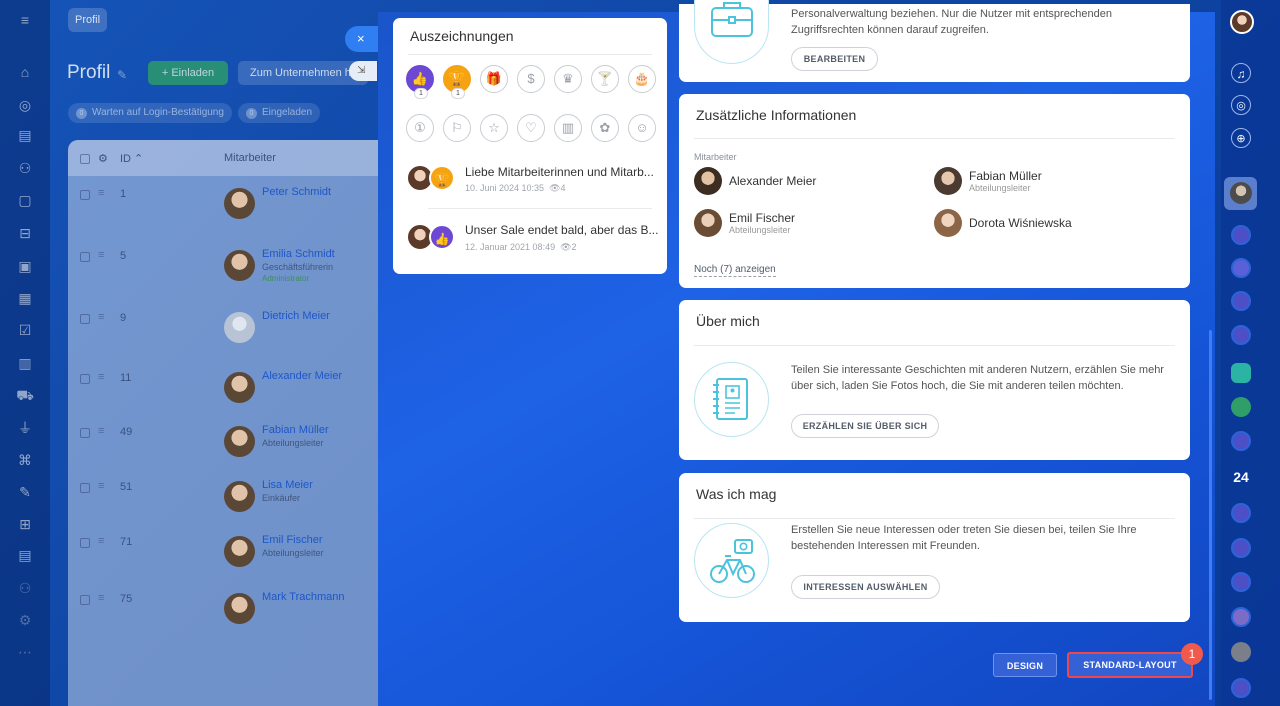 This screenshot has height=706, width=1280. What do you see at coordinates (228, 336) in the screenshot?
I see `table-row: ≡ 9 Dietrich Meier` at bounding box center [228, 336].